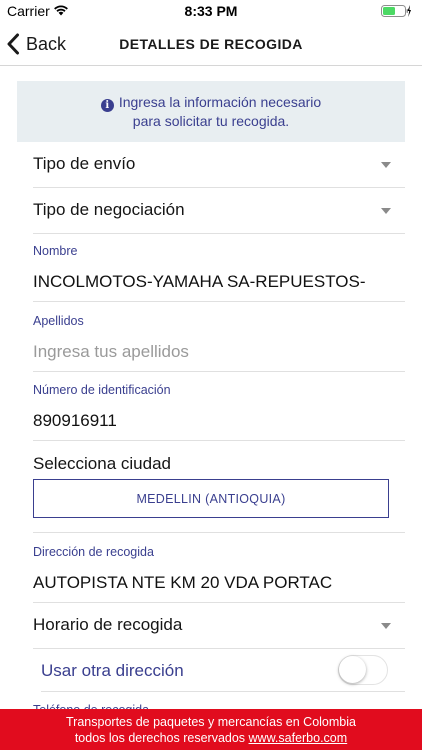  I want to click on surname-label: Apellidos, so click(58, 321).